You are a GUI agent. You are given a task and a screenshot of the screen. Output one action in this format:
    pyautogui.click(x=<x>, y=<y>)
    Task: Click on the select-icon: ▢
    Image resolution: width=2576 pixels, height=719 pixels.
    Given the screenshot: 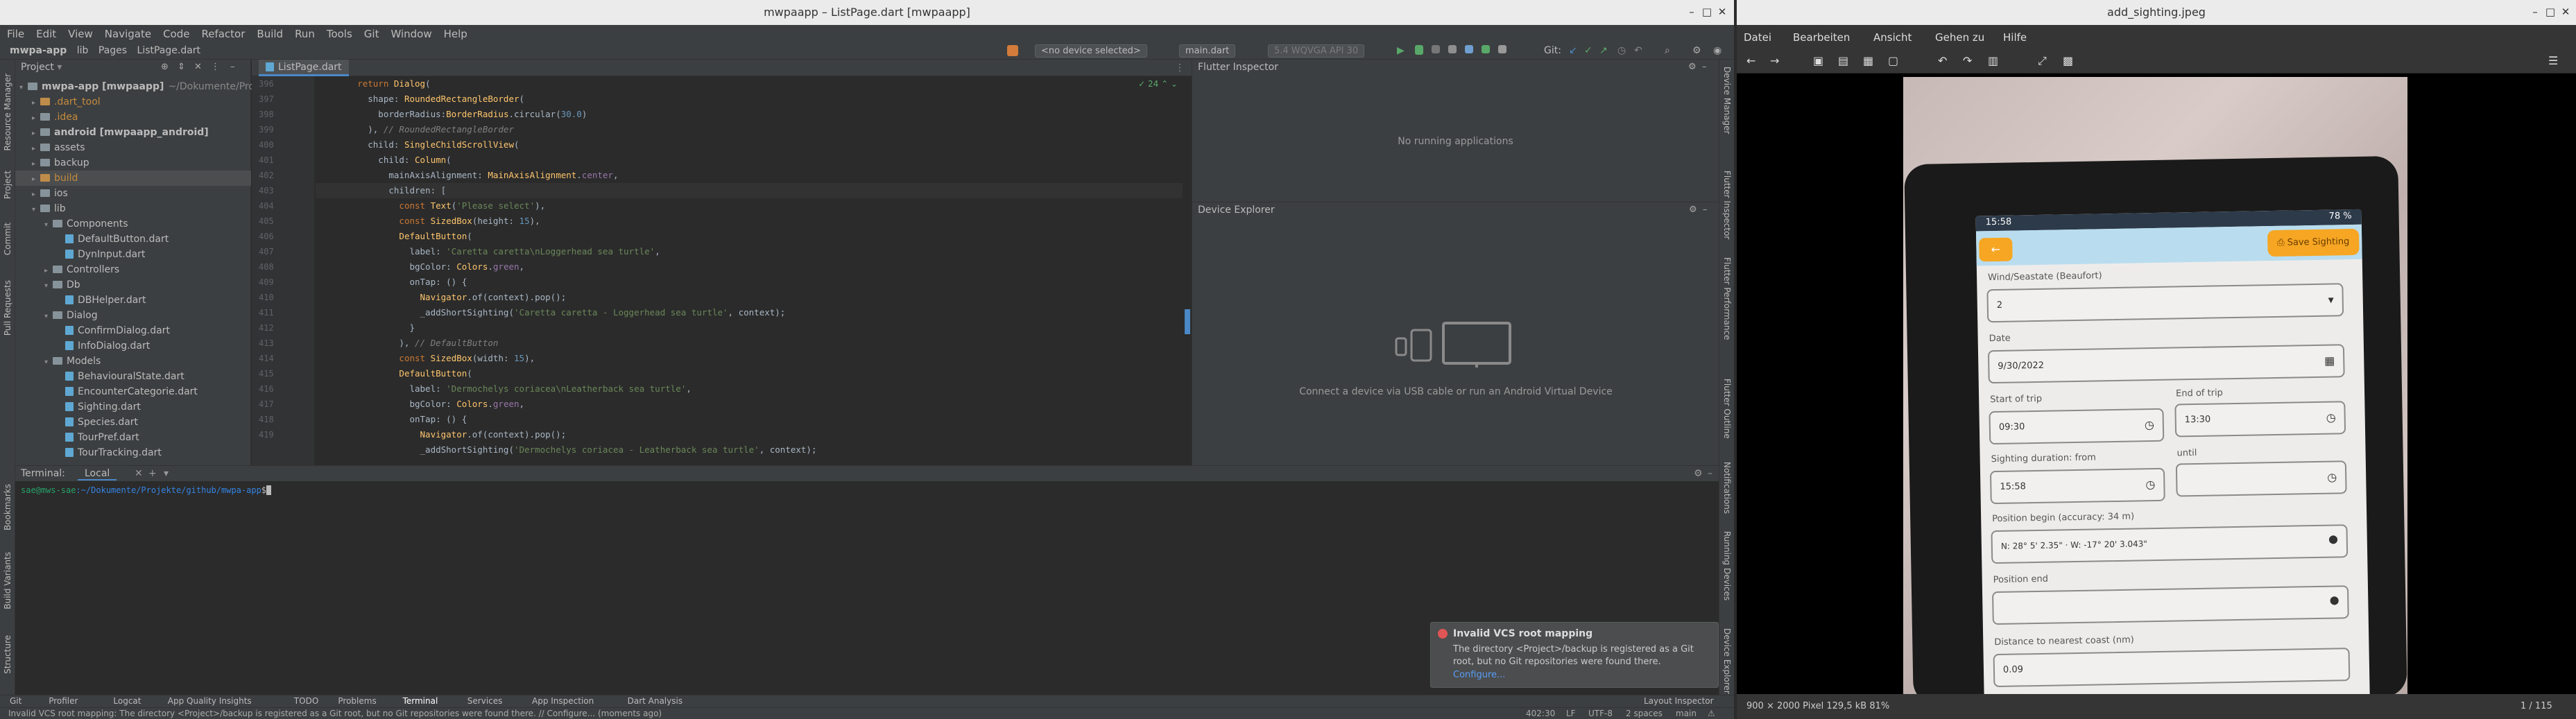 What is the action you would take?
    pyautogui.click(x=1893, y=60)
    